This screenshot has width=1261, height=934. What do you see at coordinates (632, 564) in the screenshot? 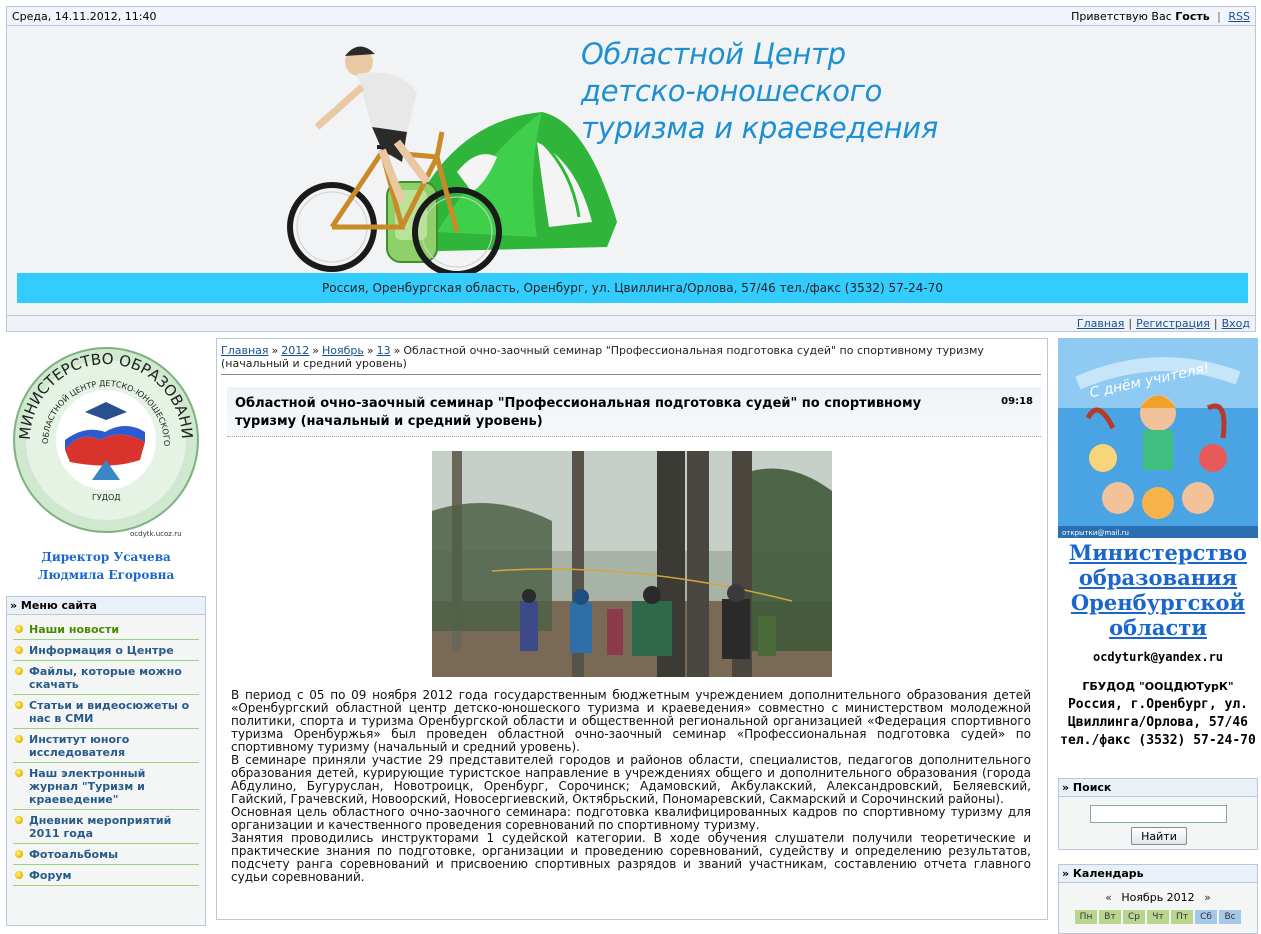
I see `seminar-photo` at bounding box center [632, 564].